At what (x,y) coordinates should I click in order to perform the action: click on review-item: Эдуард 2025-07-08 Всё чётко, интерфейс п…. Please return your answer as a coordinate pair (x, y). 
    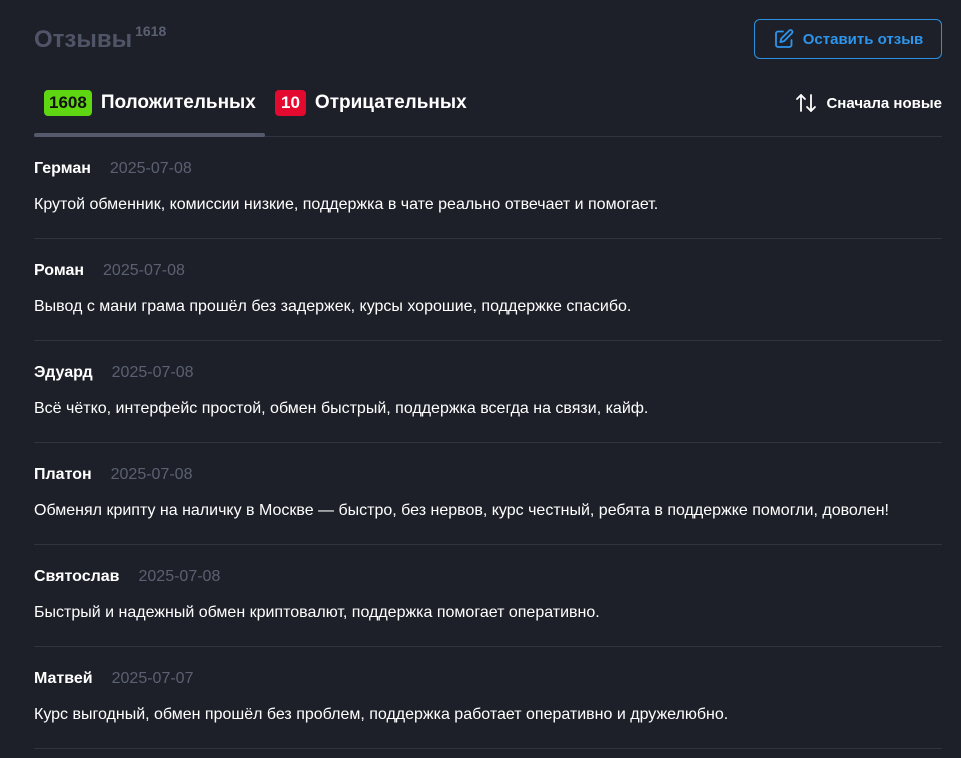
    Looking at the image, I should click on (488, 392).